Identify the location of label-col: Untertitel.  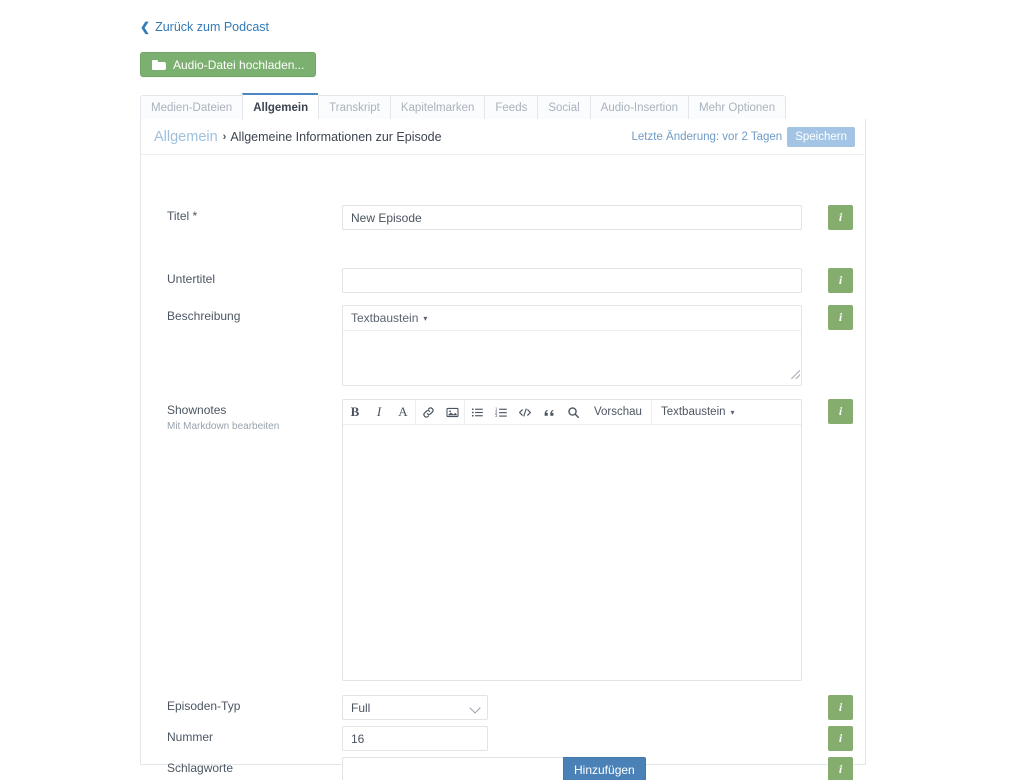
(254, 277).